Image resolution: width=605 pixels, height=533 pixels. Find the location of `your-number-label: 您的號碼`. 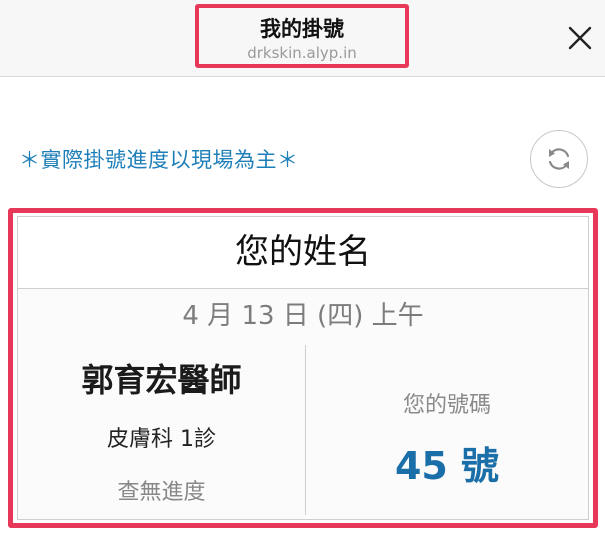

your-number-label: 您的號碼 is located at coordinates (446, 405).